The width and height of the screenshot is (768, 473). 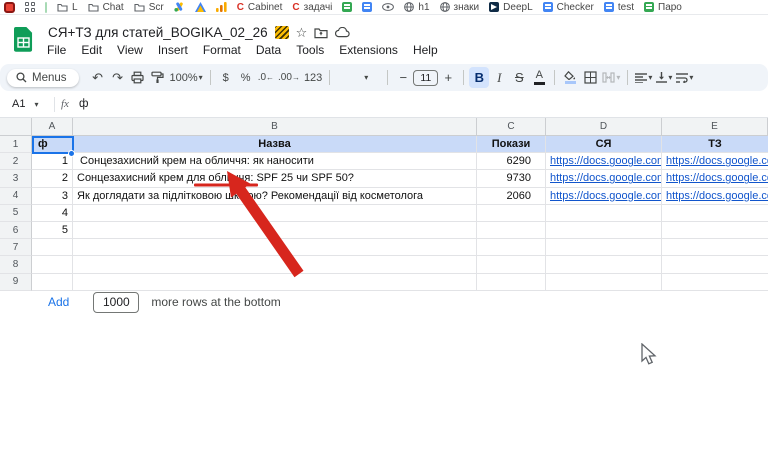 I want to click on decrease-decimals-button: .0 ←, so click(x=266, y=77).